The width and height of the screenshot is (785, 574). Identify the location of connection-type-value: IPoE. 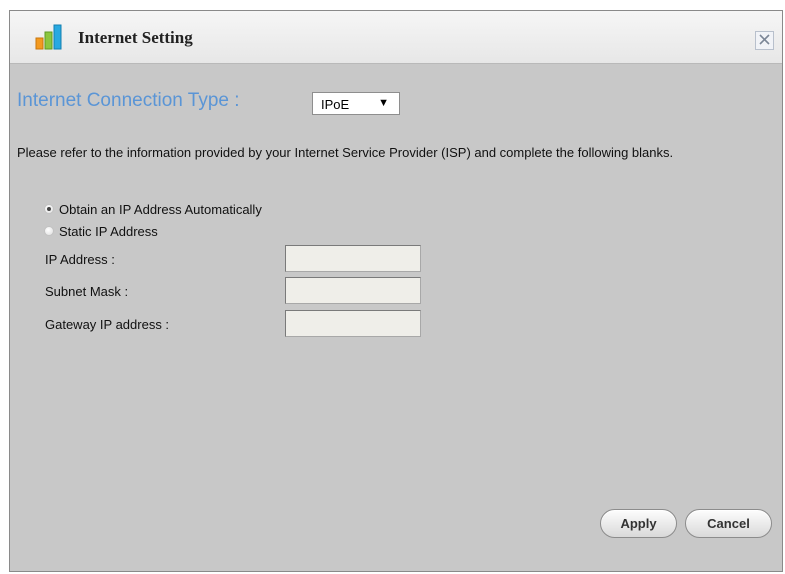
(335, 104).